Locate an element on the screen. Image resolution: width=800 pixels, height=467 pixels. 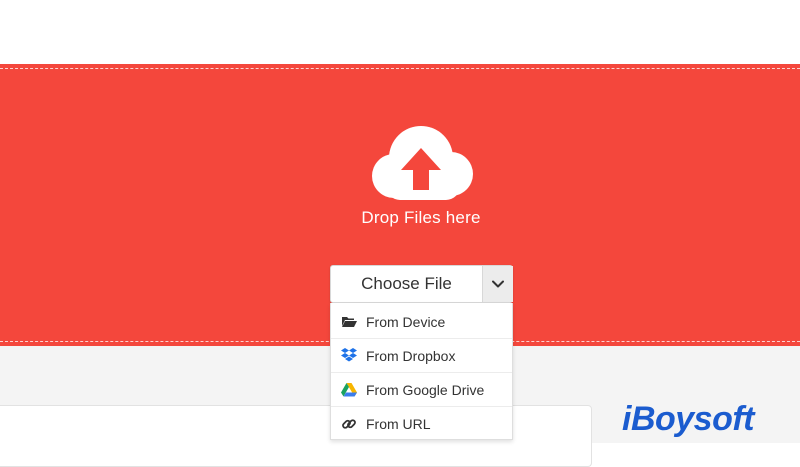
google-drive-icon is located at coordinates (349, 390).